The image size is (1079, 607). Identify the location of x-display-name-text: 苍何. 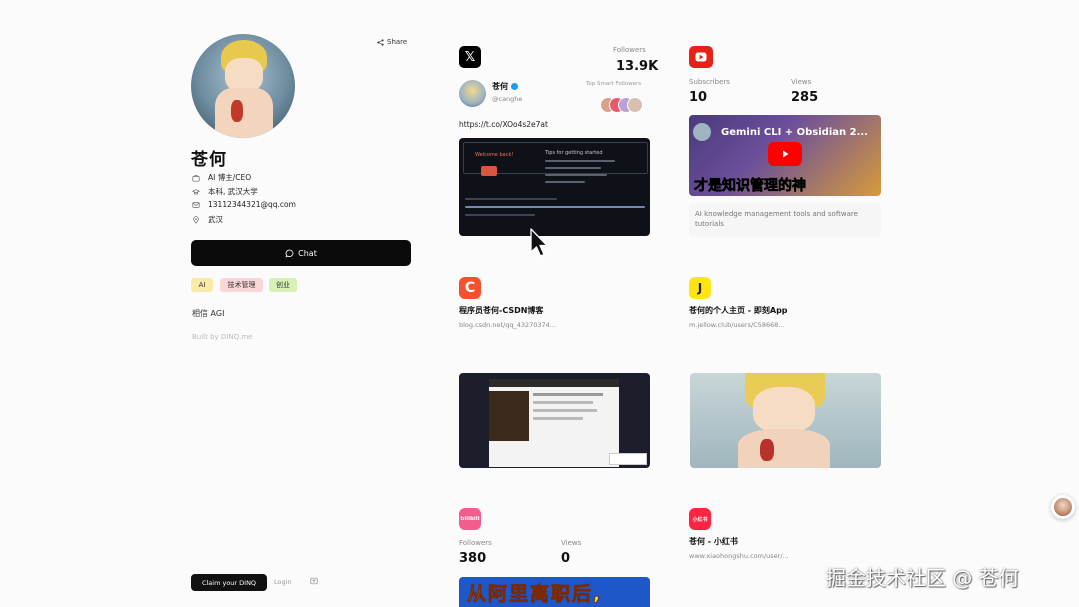
(500, 86).